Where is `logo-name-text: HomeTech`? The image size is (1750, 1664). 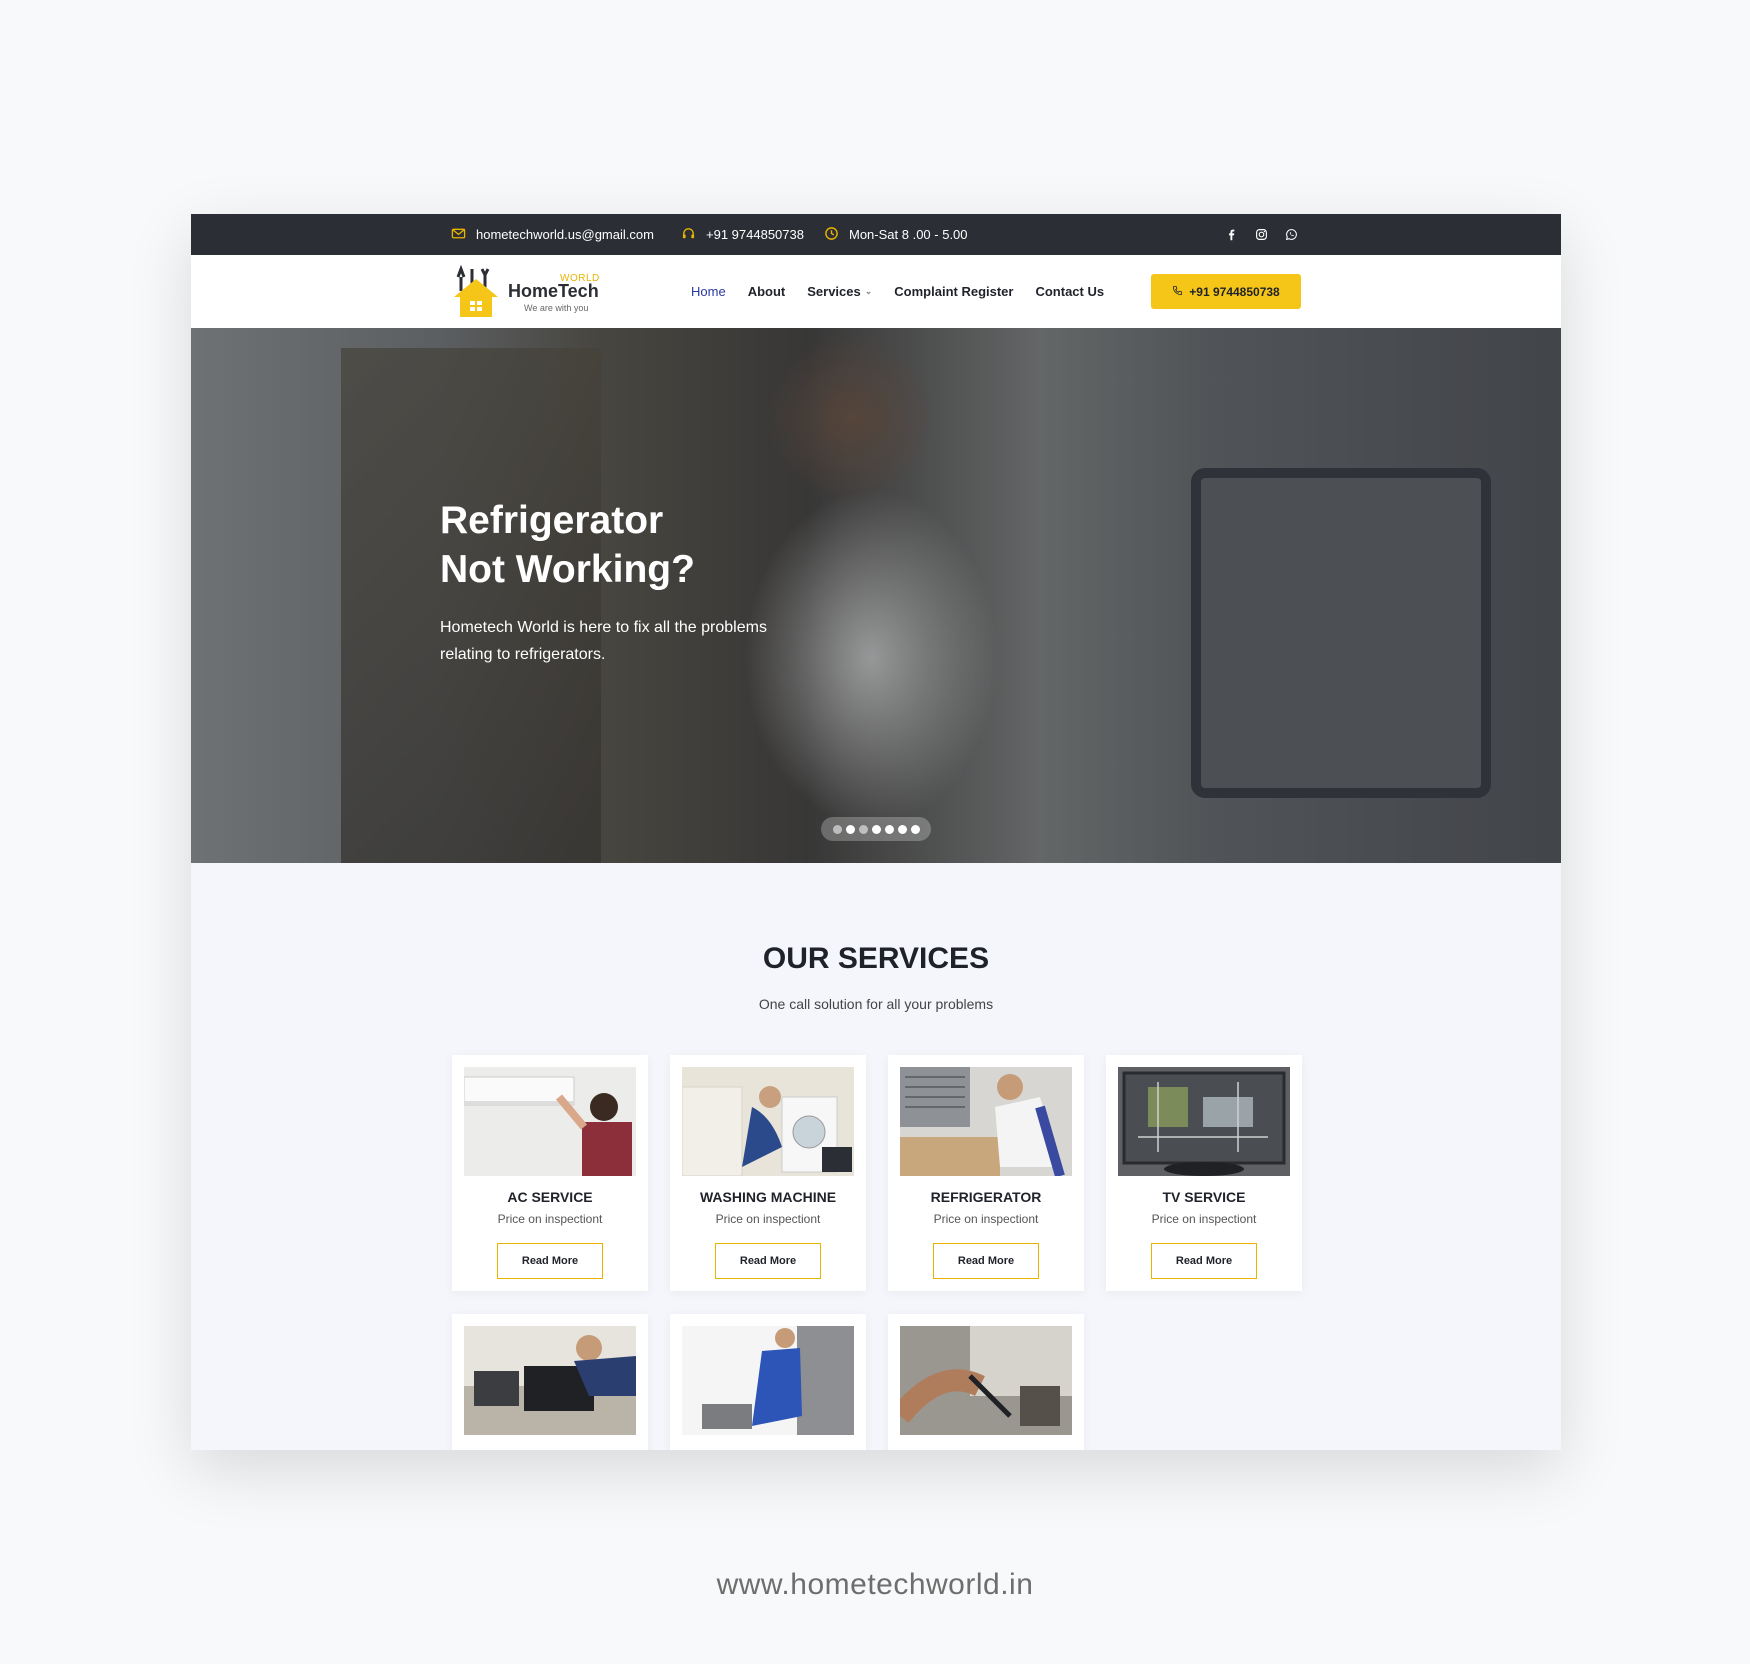
logo-name-text: HomeTech is located at coordinates (553, 291).